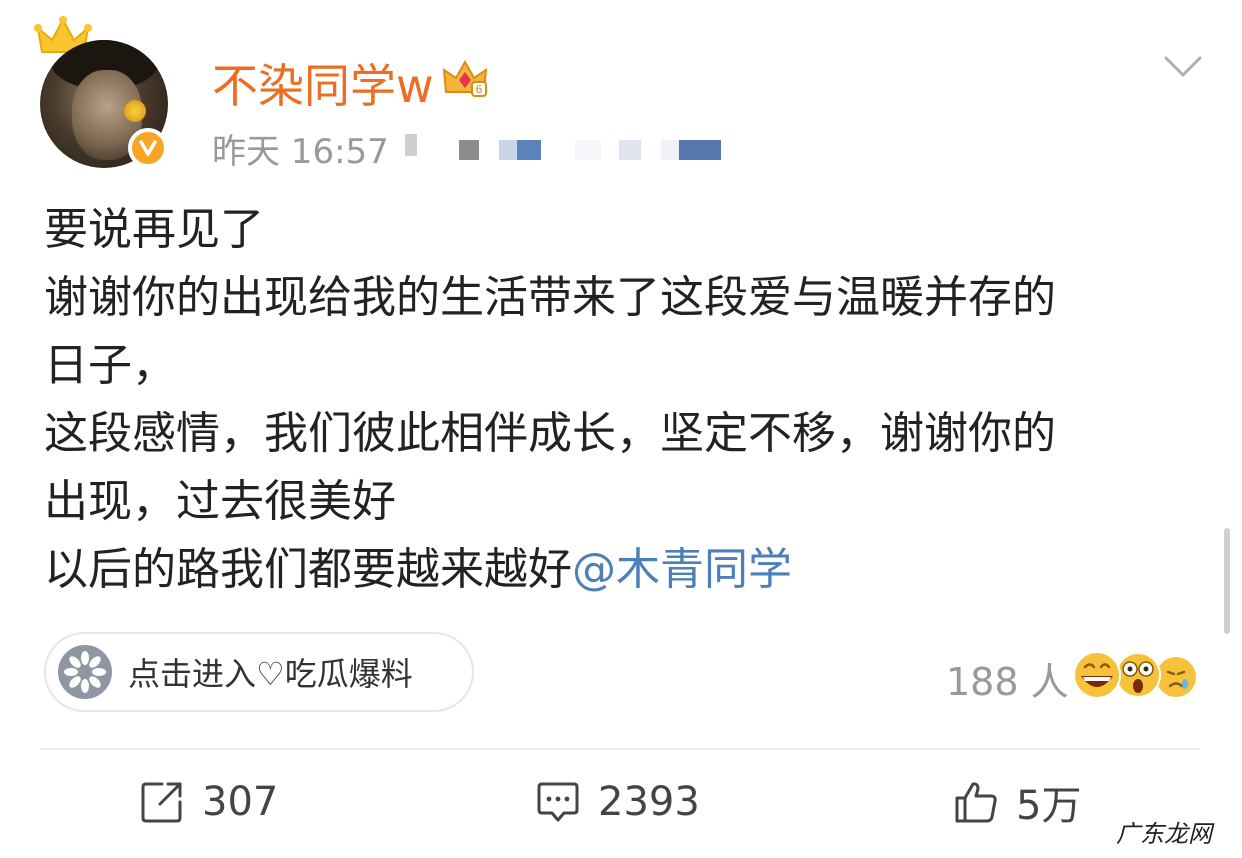  What do you see at coordinates (220, 501) in the screenshot?
I see `post-line: 出现，过去很美好` at bounding box center [220, 501].